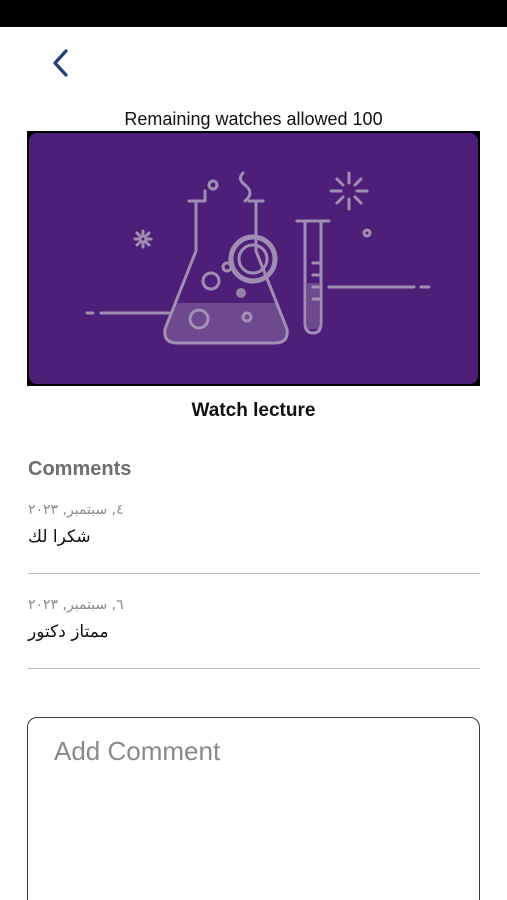  I want to click on comment-text: ممتاز دكتور, so click(68, 632).